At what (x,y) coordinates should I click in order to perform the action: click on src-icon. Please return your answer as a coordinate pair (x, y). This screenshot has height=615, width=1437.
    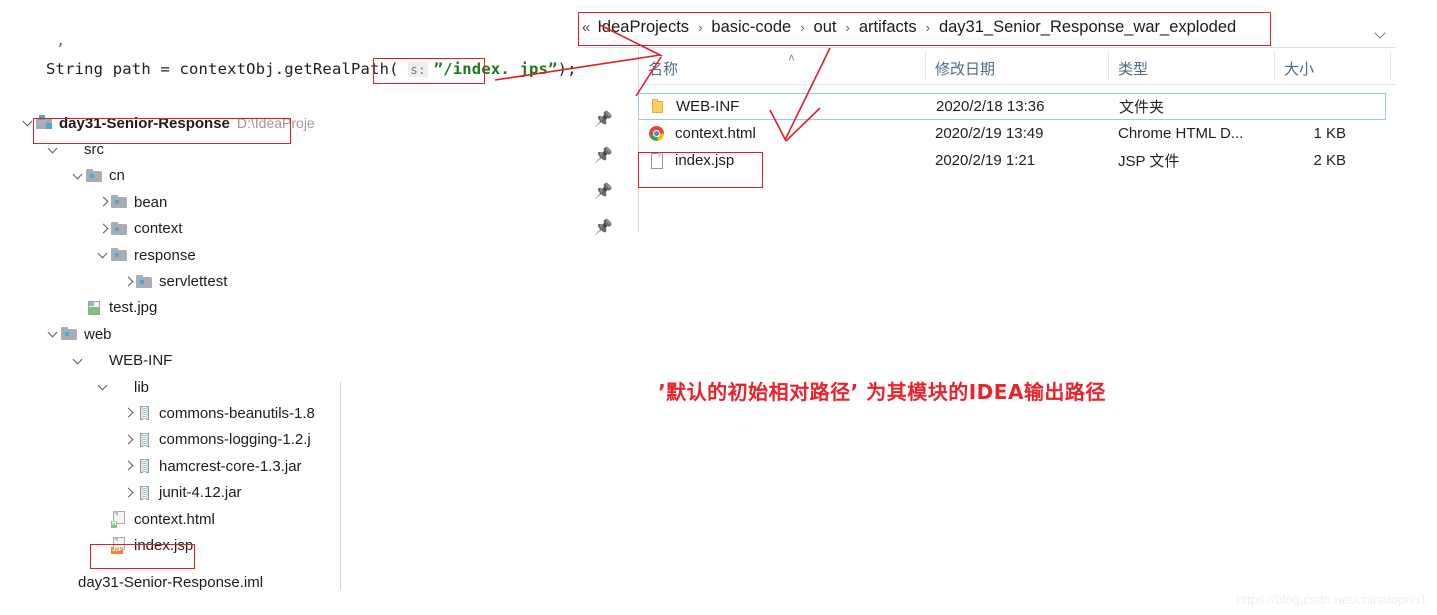
    Looking at the image, I should click on (69, 150).